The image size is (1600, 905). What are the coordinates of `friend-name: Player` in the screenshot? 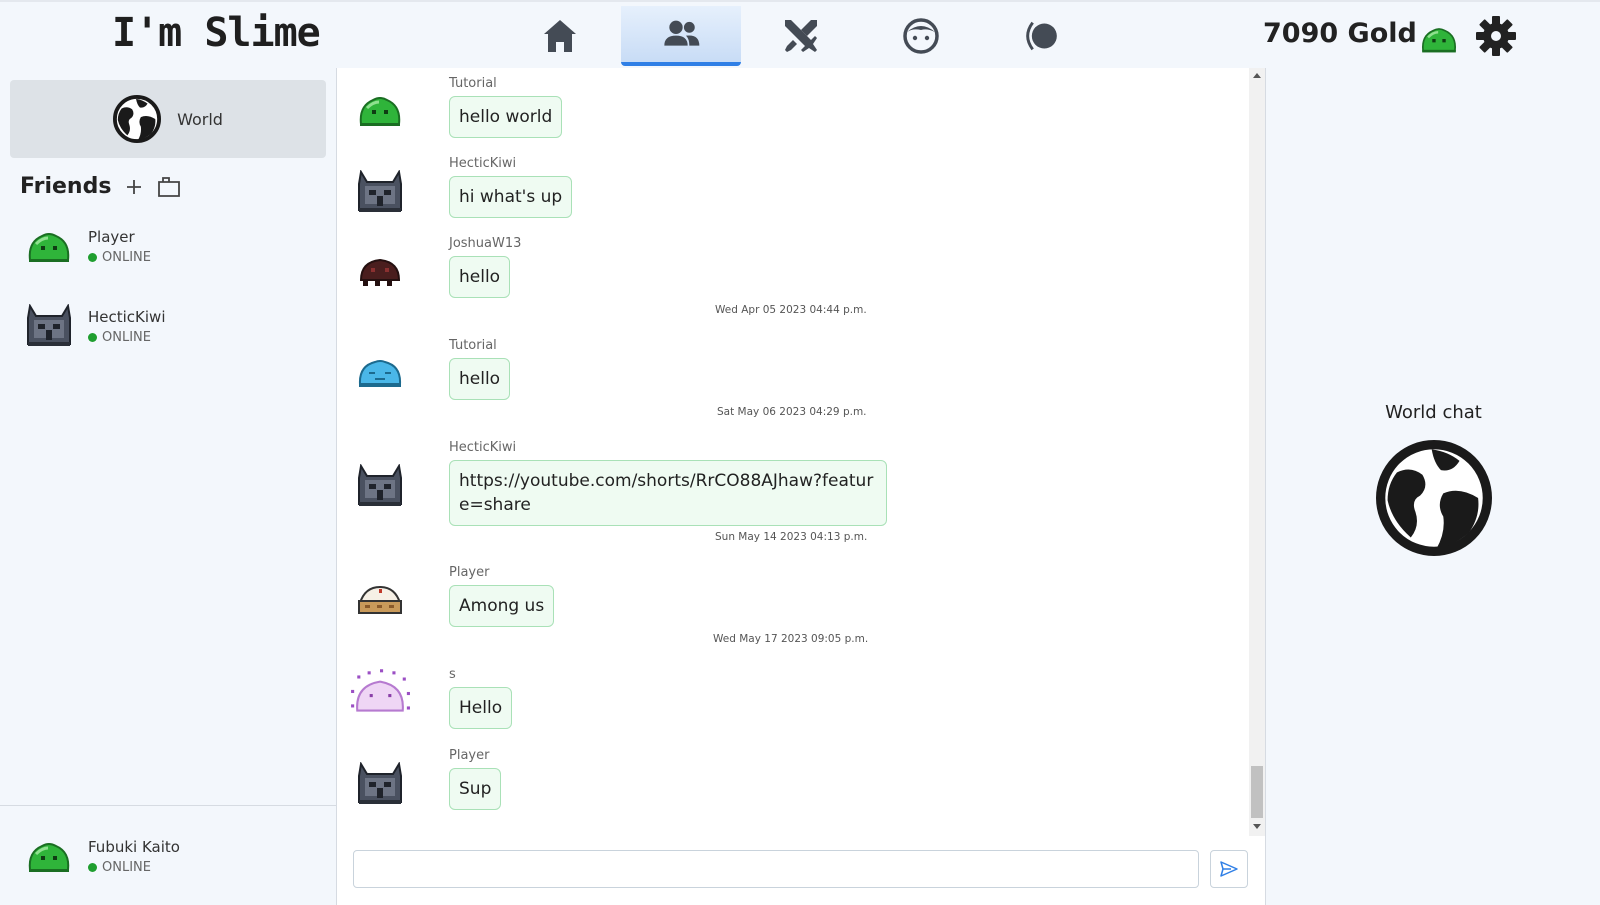 It's located at (111, 236).